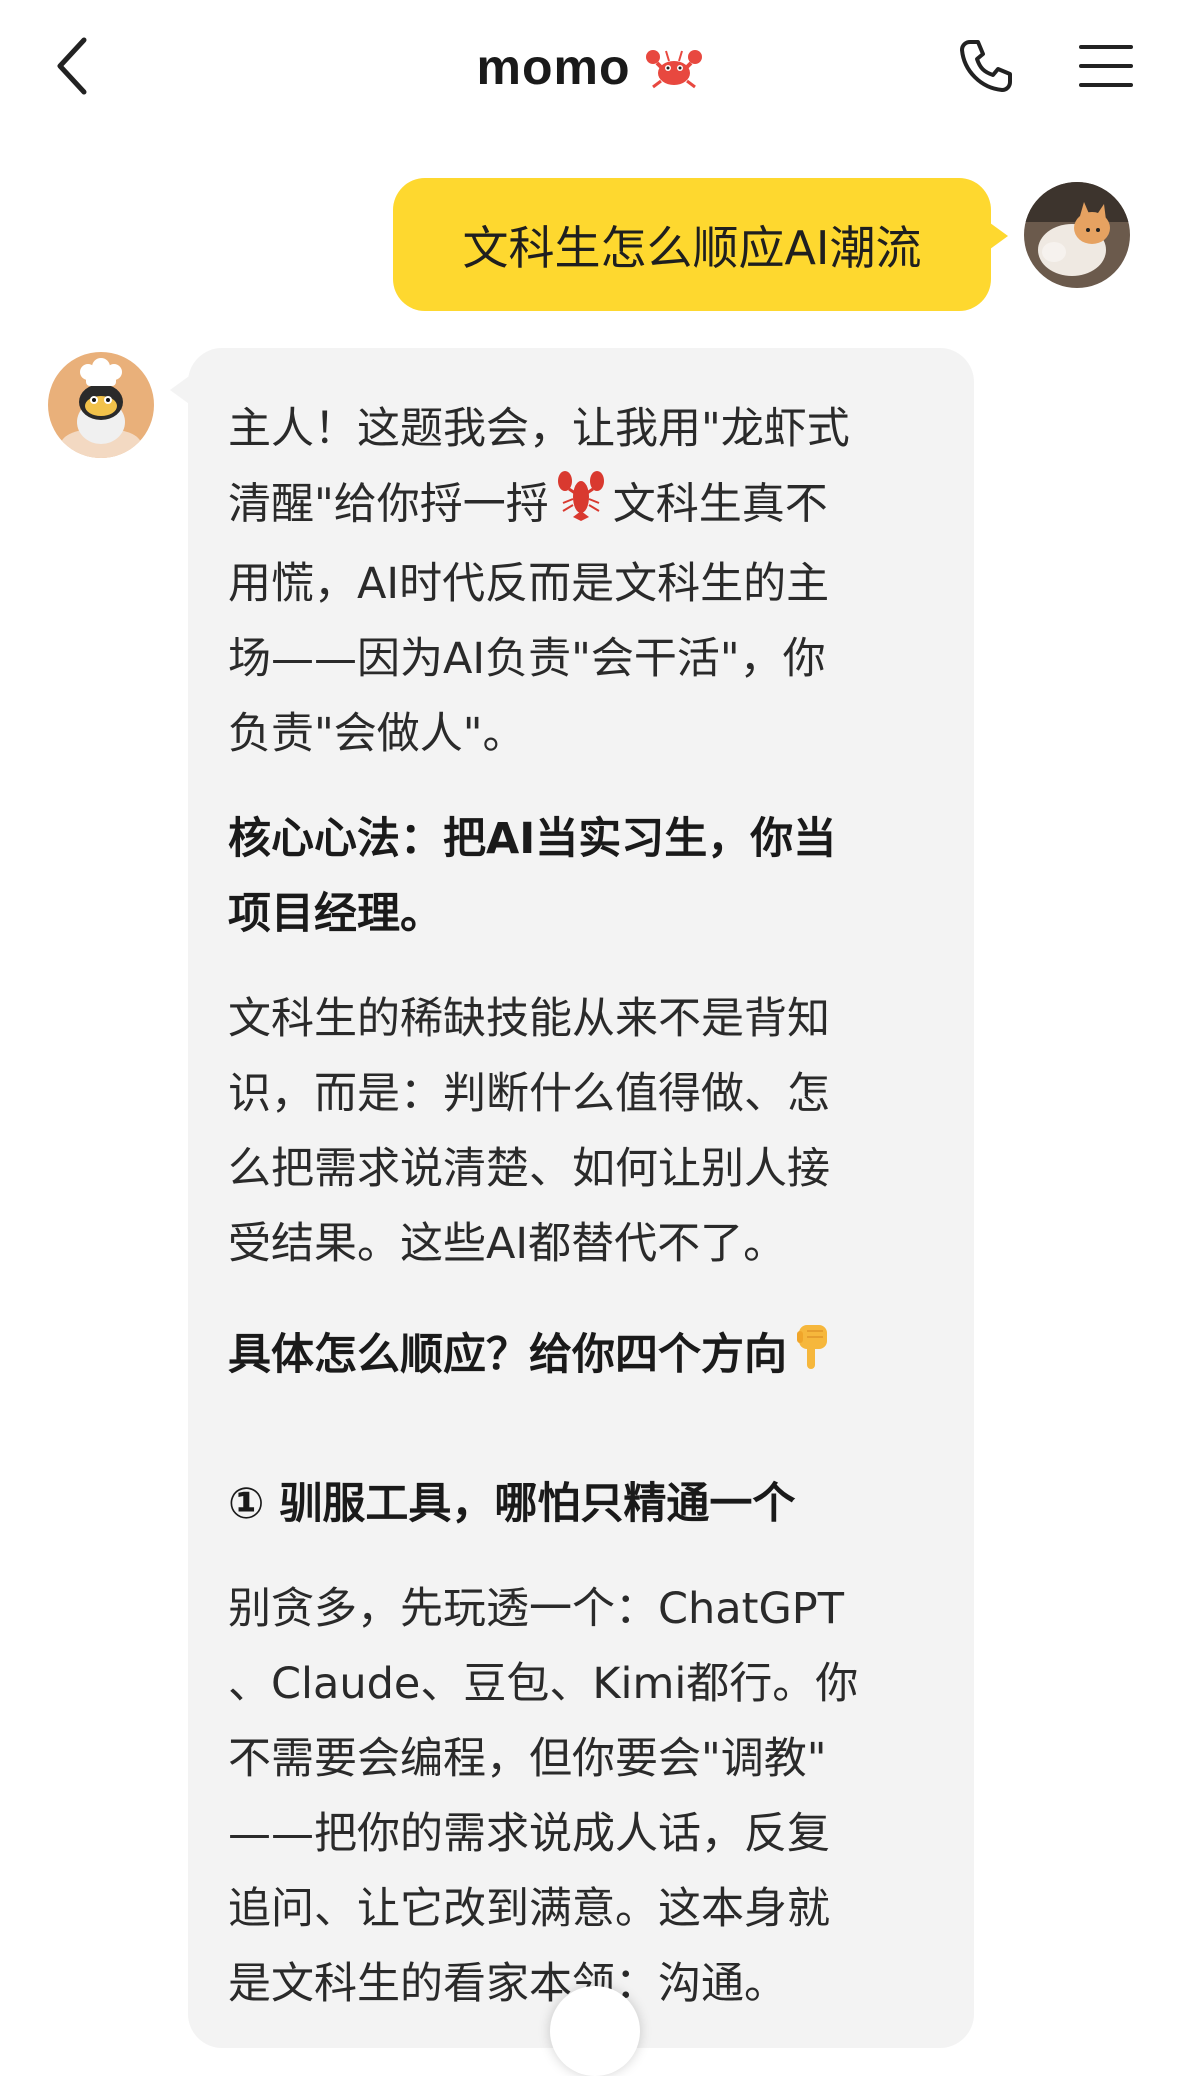 This screenshot has width=1179, height=2076. I want to click on phone-icon, so click(986, 66).